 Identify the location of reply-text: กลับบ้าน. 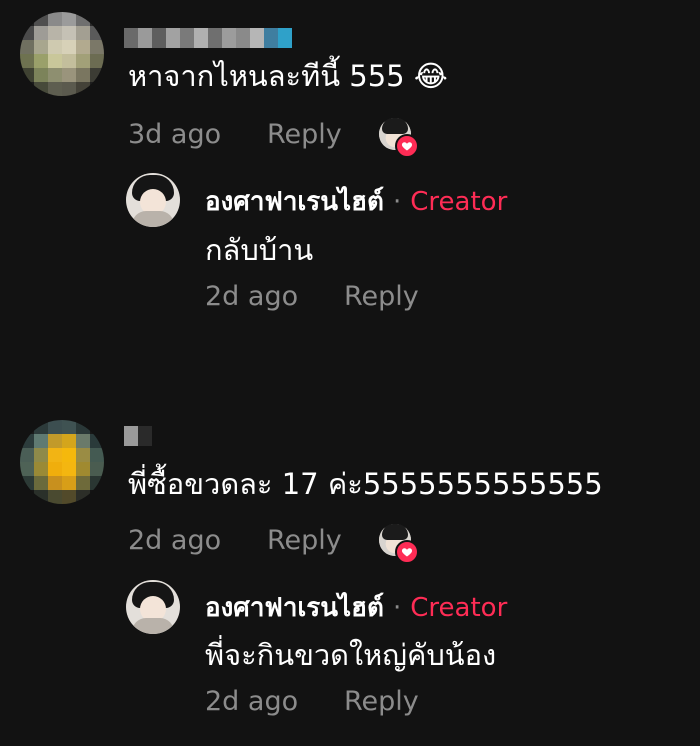
(259, 250).